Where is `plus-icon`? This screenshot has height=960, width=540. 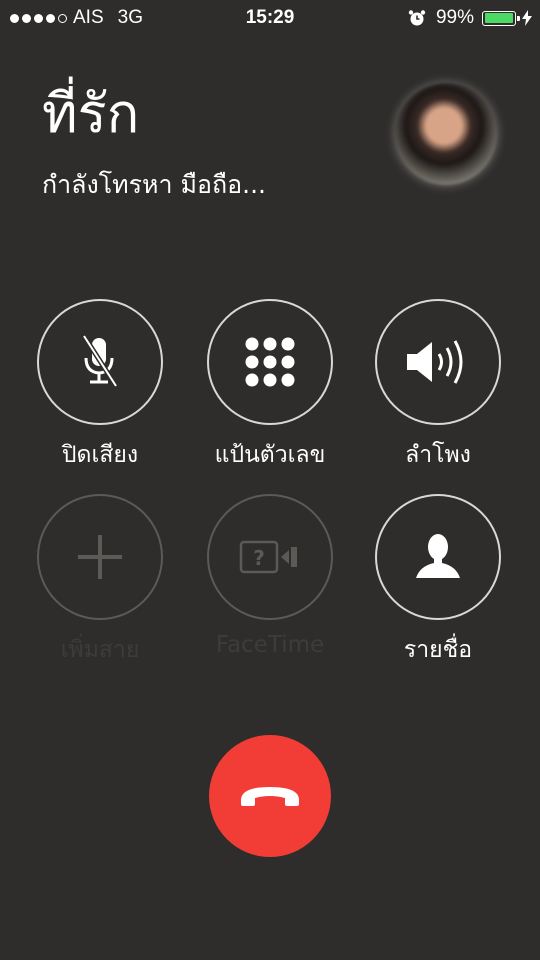 plus-icon is located at coordinates (100, 557).